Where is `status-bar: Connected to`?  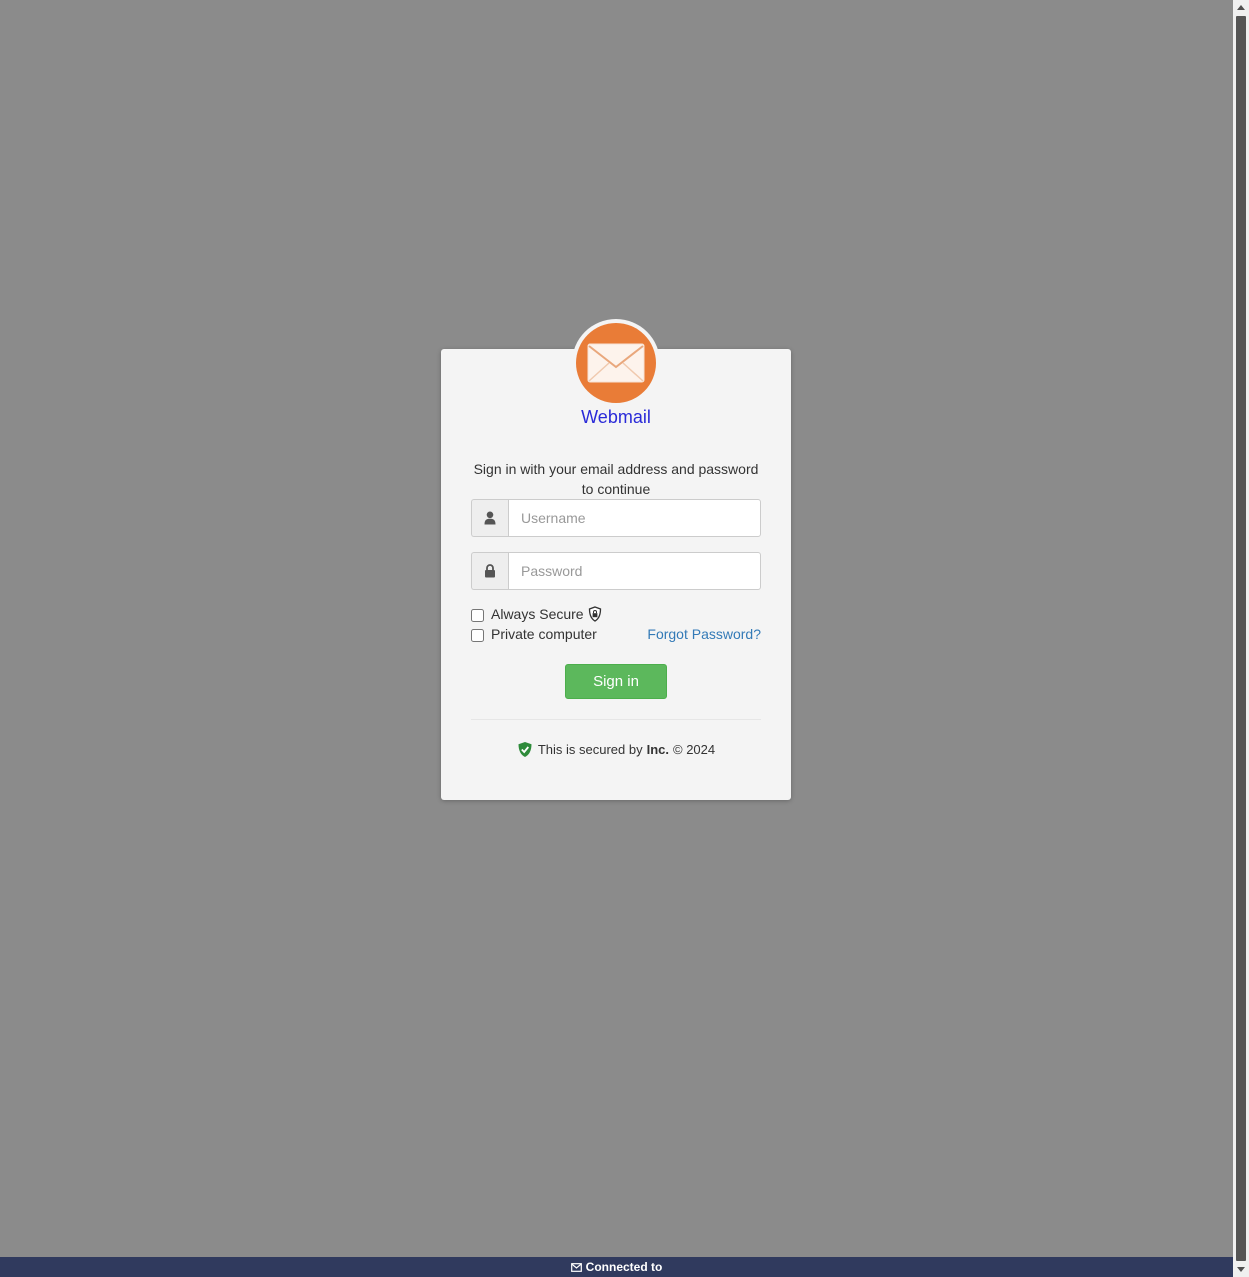 status-bar: Connected to is located at coordinates (616, 1267).